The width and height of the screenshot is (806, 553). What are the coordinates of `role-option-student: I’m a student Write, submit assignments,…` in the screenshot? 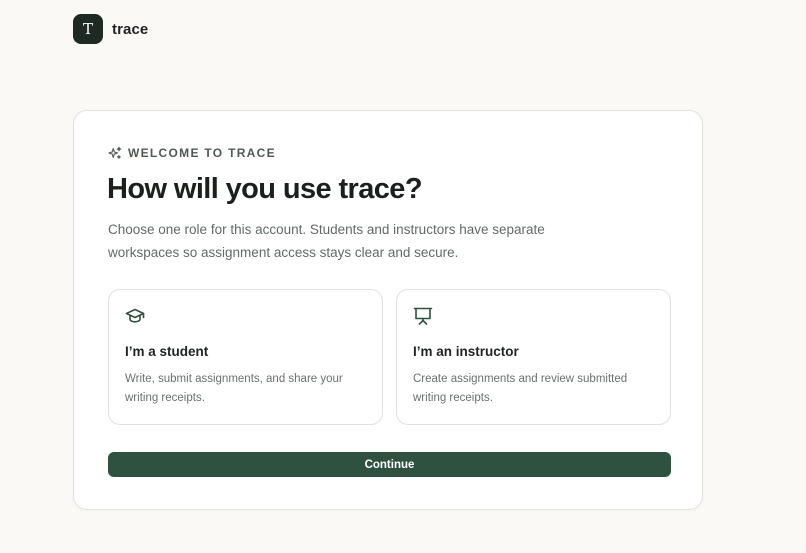 It's located at (245, 357).